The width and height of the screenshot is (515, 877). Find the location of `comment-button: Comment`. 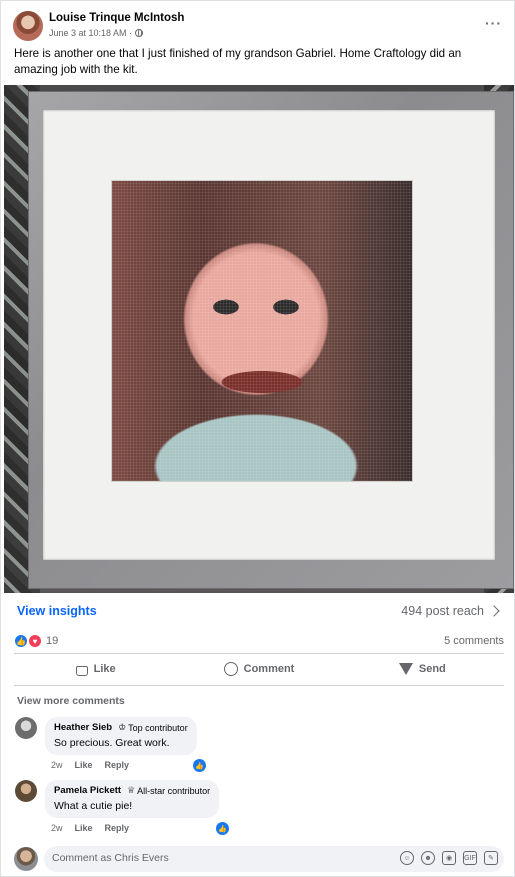

comment-button: Comment is located at coordinates (258, 669).